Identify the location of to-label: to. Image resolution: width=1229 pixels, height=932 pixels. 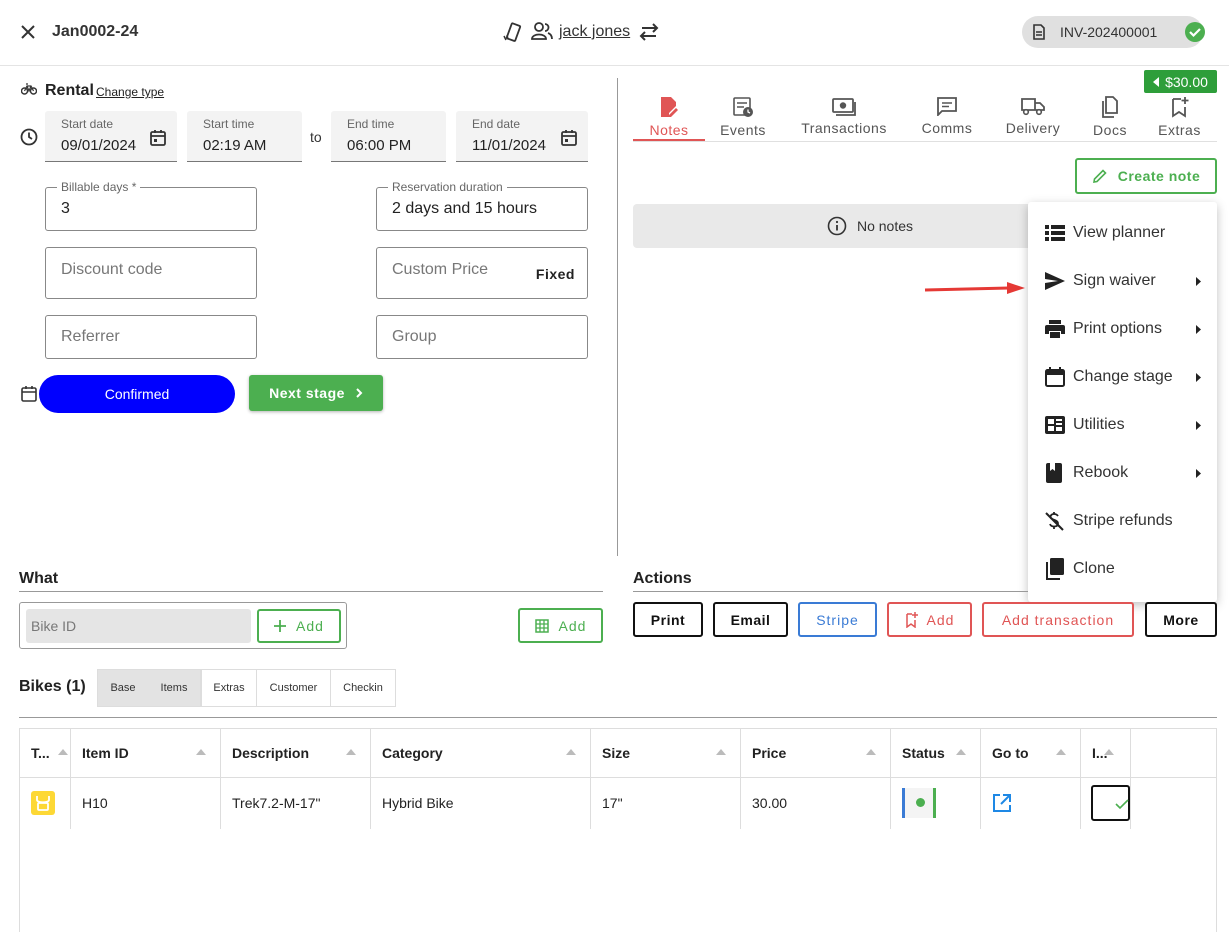
(316, 137).